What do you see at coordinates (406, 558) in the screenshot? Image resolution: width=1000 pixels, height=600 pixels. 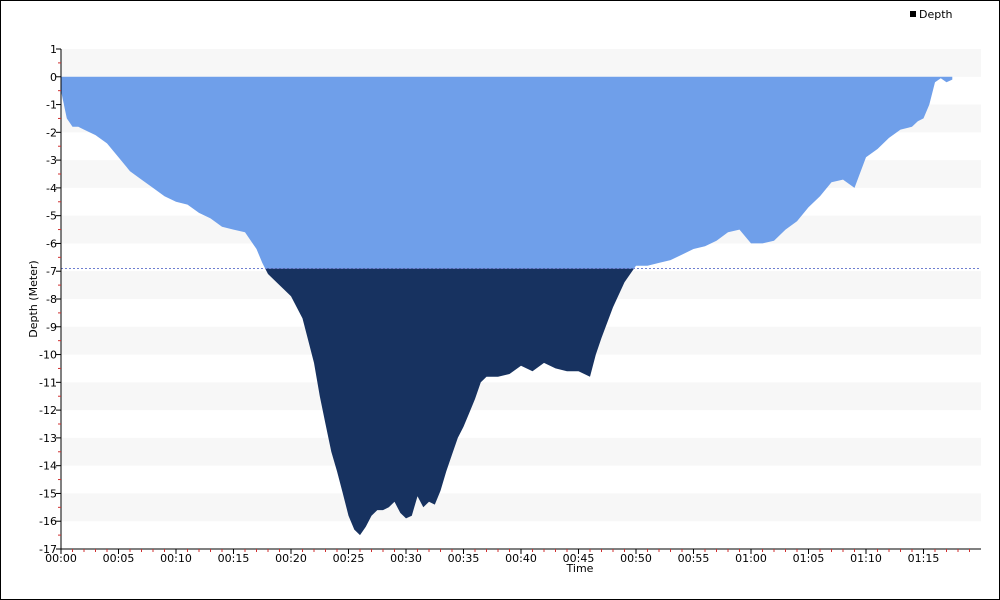 I see `x-tick-label: 00:30` at bounding box center [406, 558].